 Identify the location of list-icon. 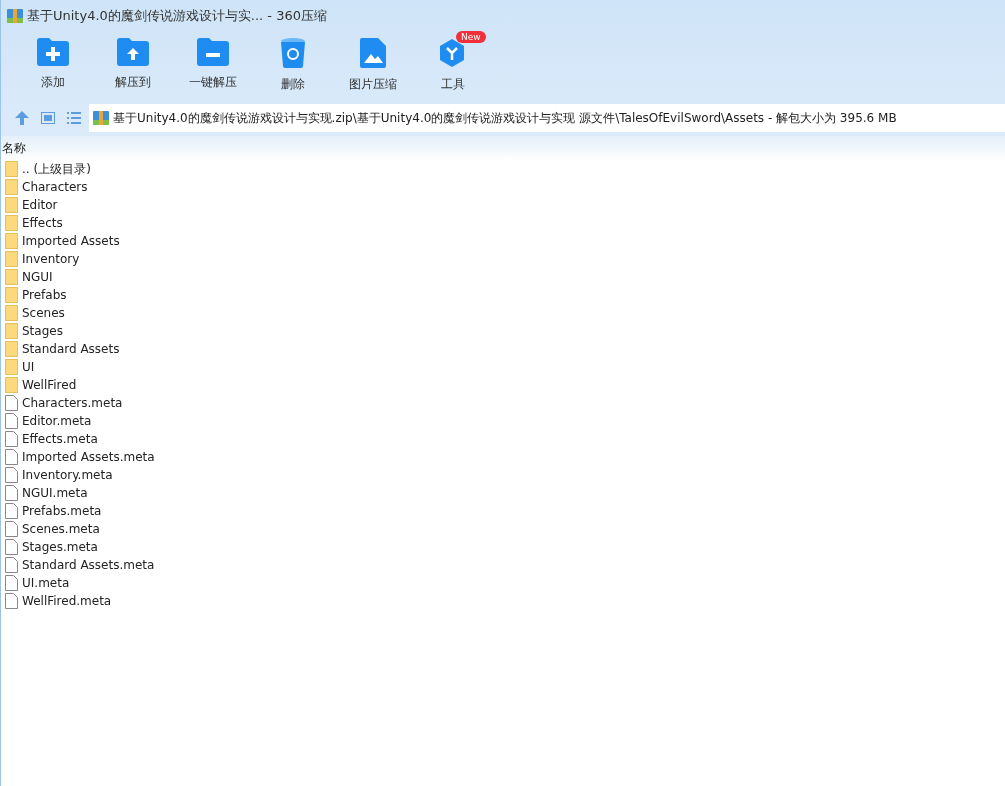
(74, 118).